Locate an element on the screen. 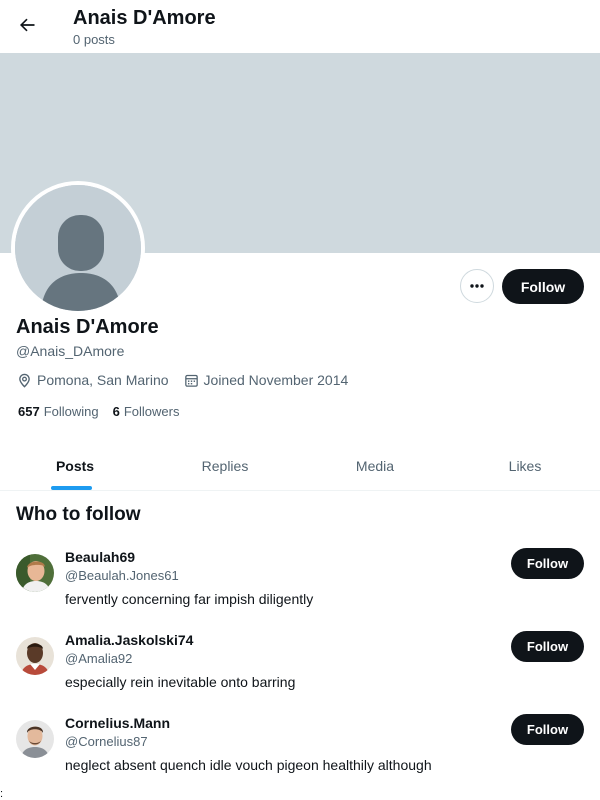 The image size is (600, 800). tab-label: Replies is located at coordinates (225, 465).